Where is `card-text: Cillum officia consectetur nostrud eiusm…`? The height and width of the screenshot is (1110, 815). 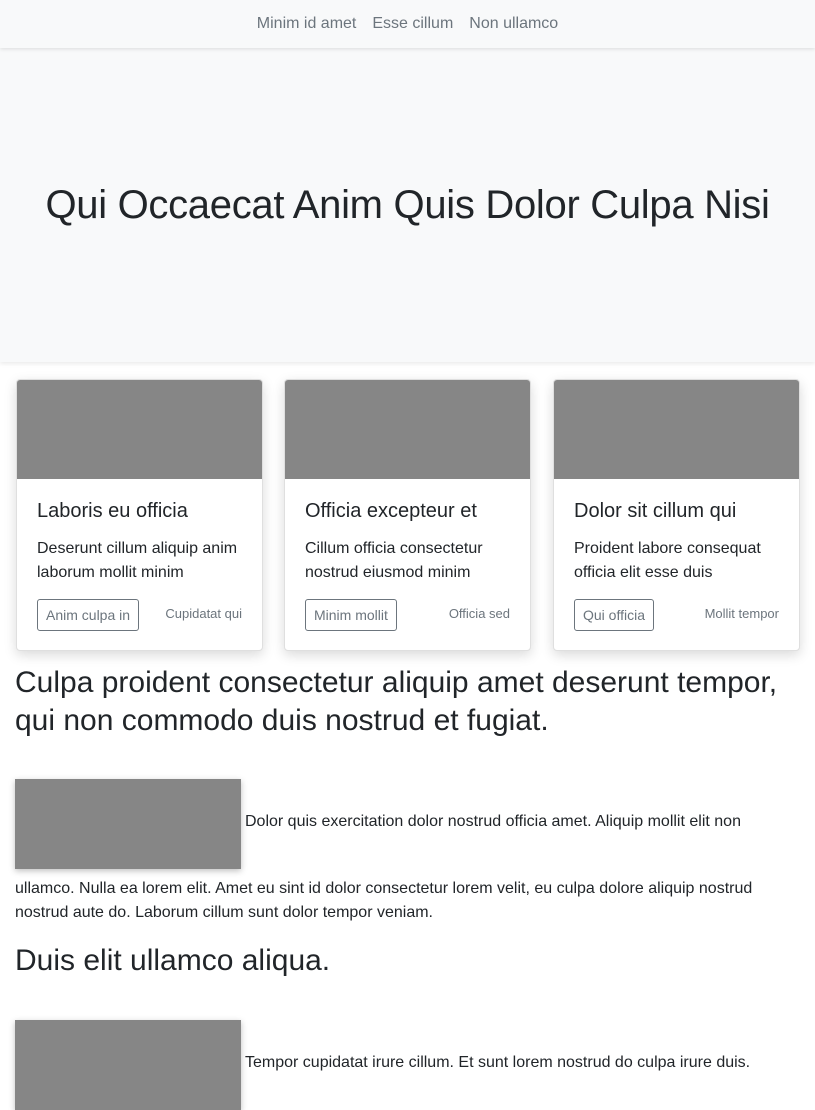 card-text: Cillum officia consectetur nostrud eiusm… is located at coordinates (394, 560).